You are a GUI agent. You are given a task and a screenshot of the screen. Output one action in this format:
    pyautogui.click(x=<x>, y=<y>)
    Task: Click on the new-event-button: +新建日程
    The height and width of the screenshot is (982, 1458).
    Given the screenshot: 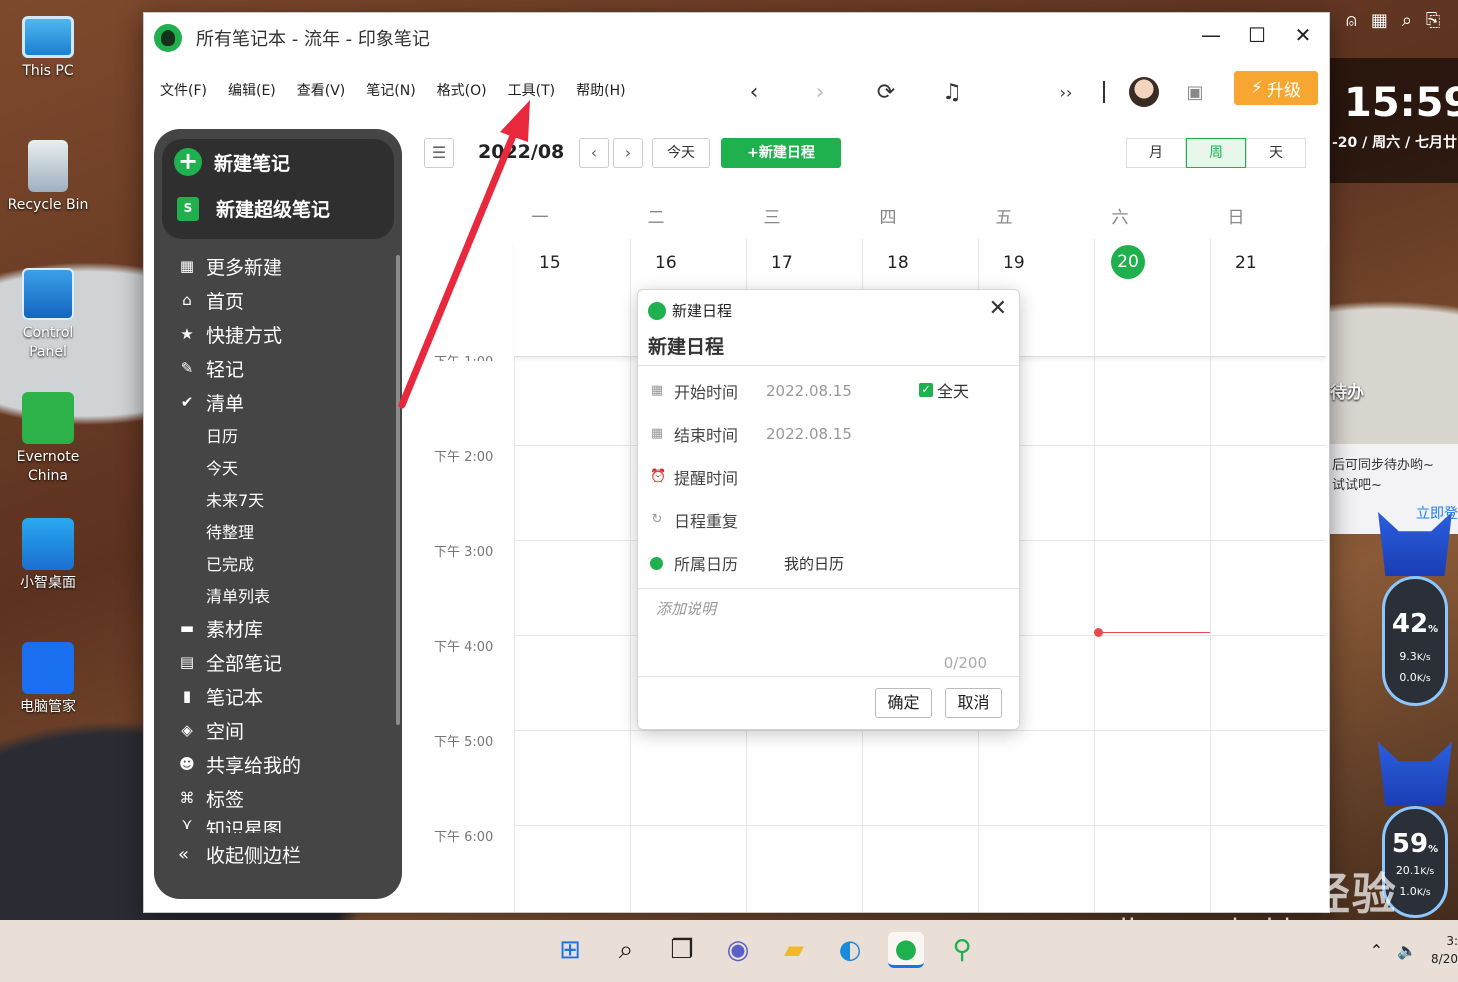 What is the action you would take?
    pyautogui.click(x=781, y=153)
    